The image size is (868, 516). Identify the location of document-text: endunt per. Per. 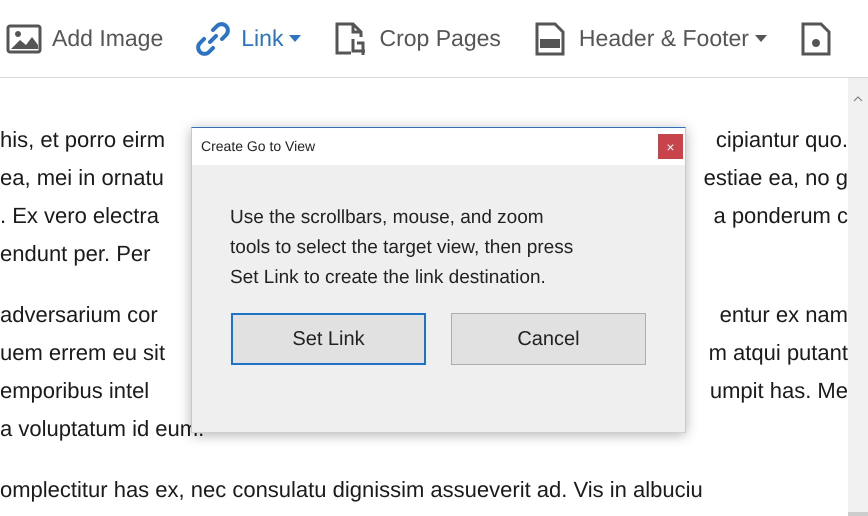
(75, 254).